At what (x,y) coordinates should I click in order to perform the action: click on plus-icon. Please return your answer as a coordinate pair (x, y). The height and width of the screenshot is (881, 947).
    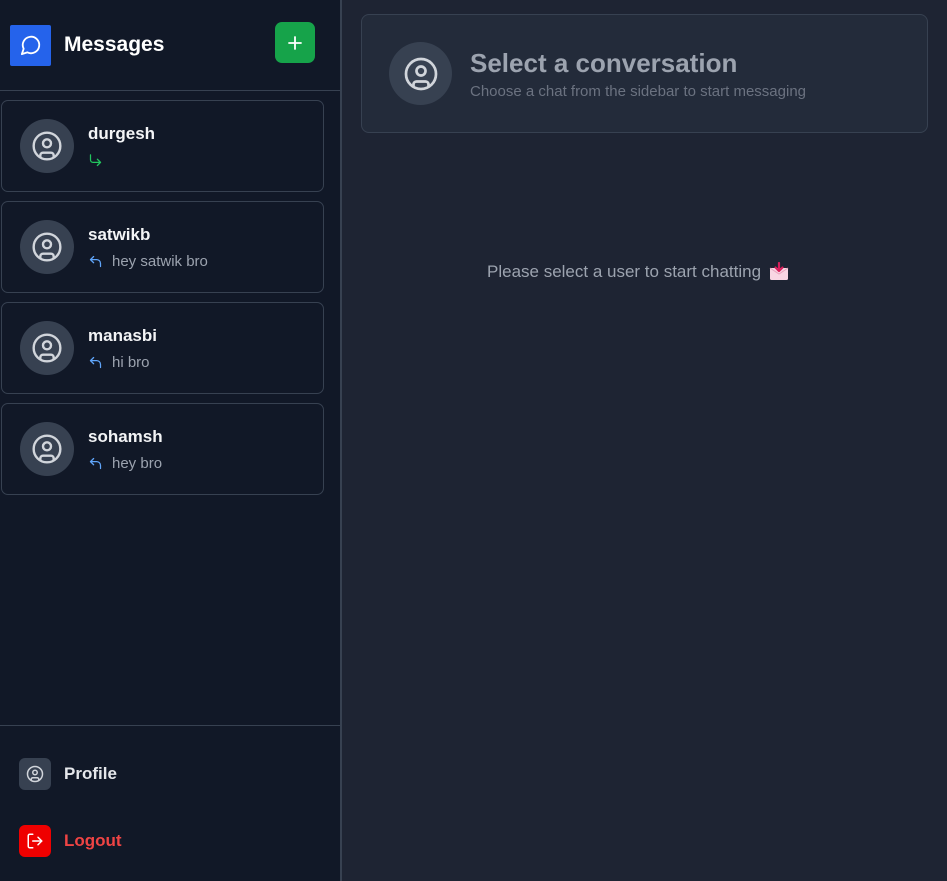
    Looking at the image, I should click on (295, 42).